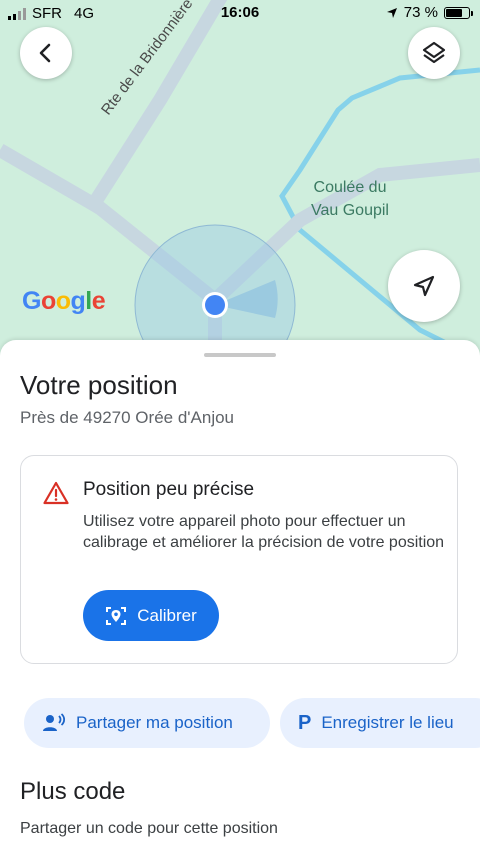 The height and width of the screenshot is (854, 480). Describe the element at coordinates (167, 615) in the screenshot. I see `calibrate-label: Calibrer` at that location.